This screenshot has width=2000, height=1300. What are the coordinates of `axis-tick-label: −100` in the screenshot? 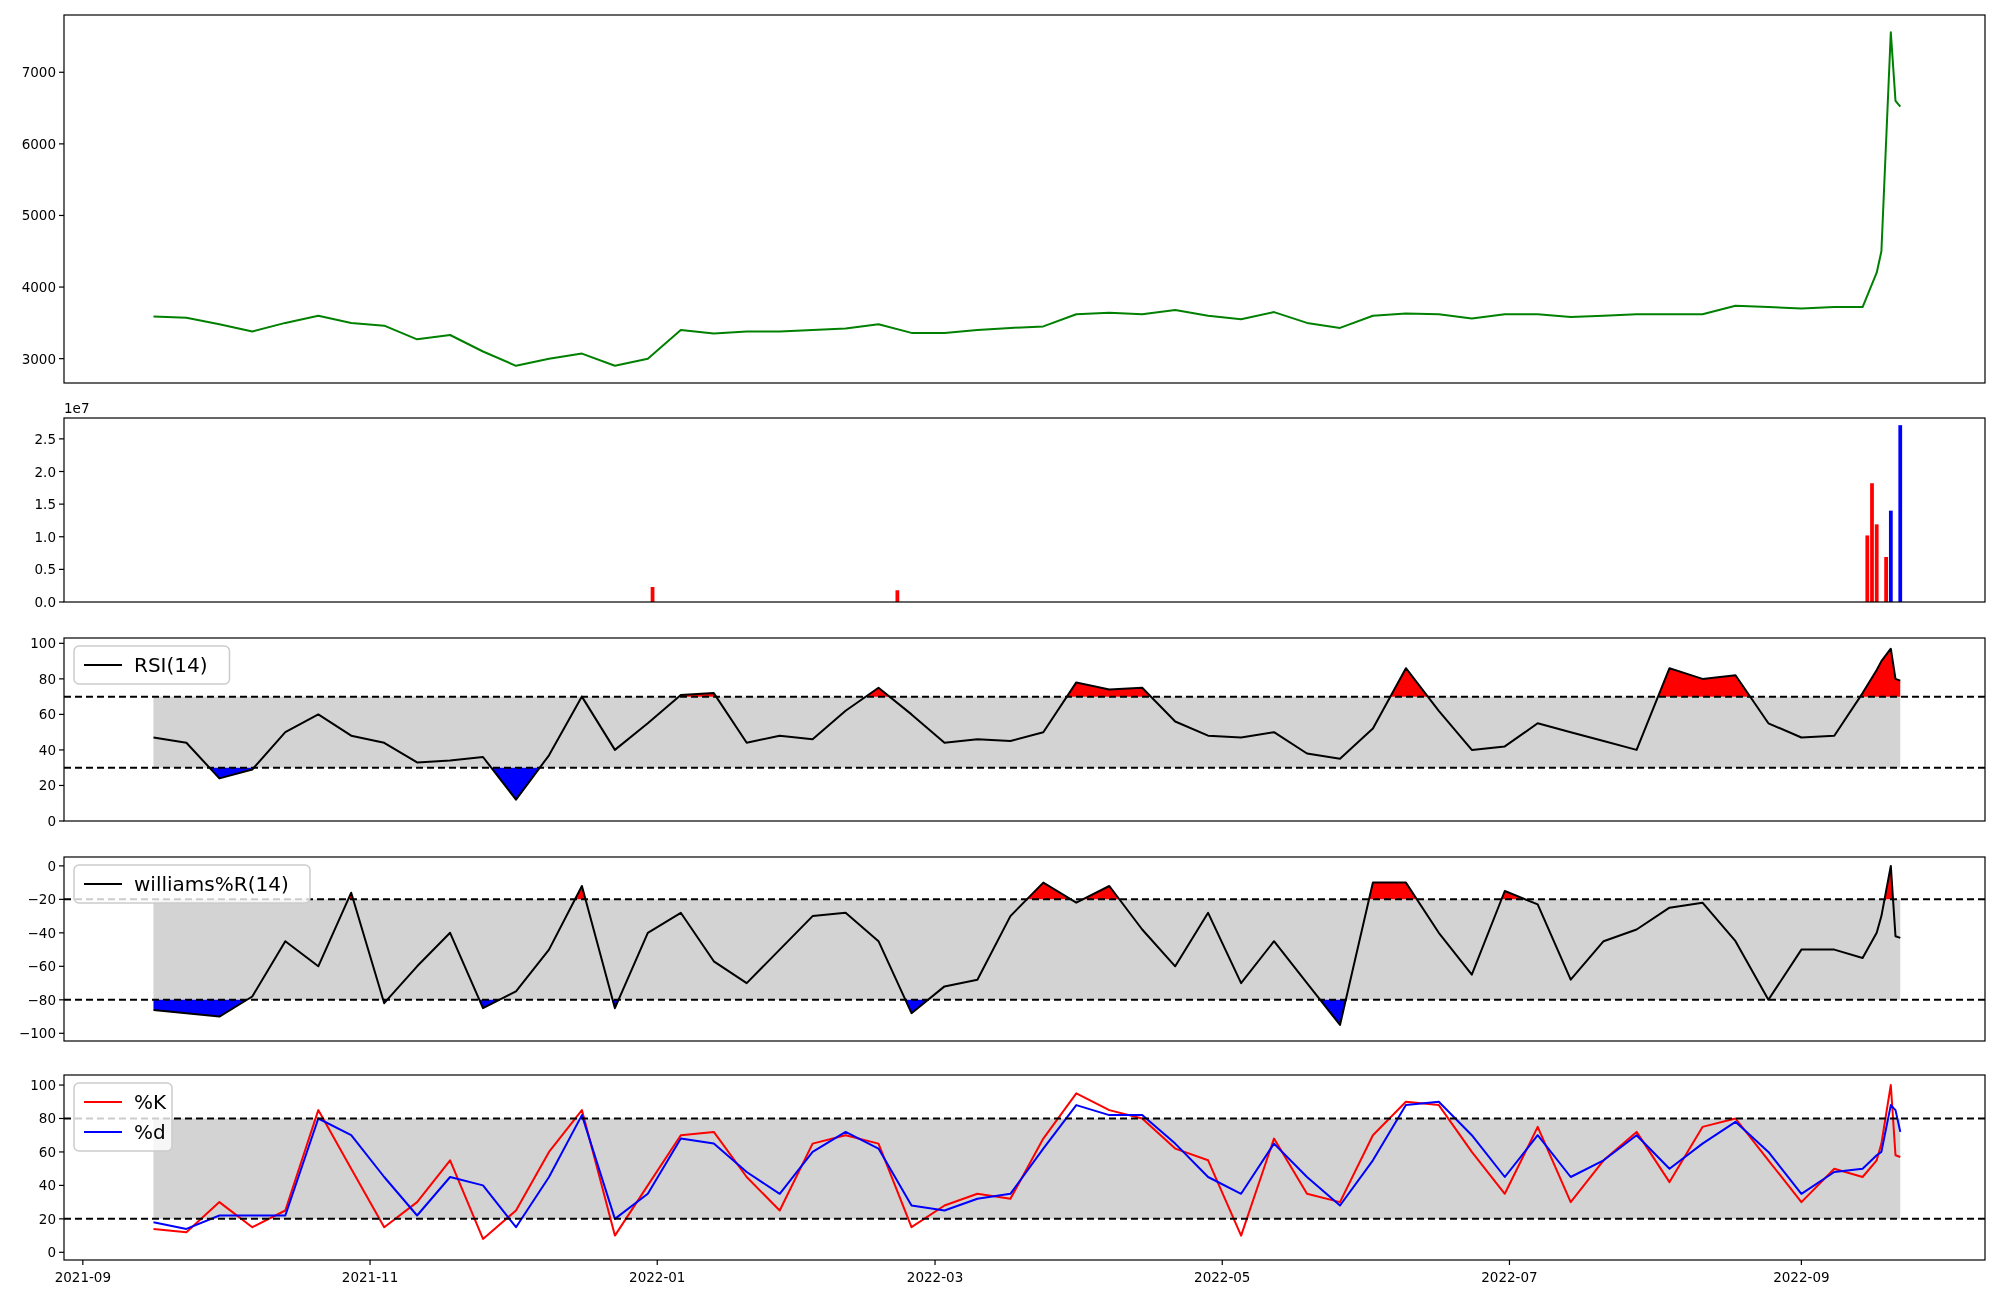 It's located at (37, 1033).